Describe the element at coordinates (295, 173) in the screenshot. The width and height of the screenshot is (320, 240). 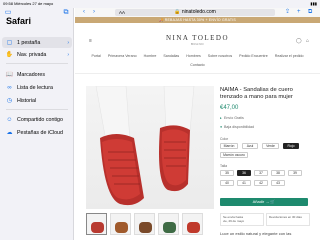
I see `size-option: 39` at that location.